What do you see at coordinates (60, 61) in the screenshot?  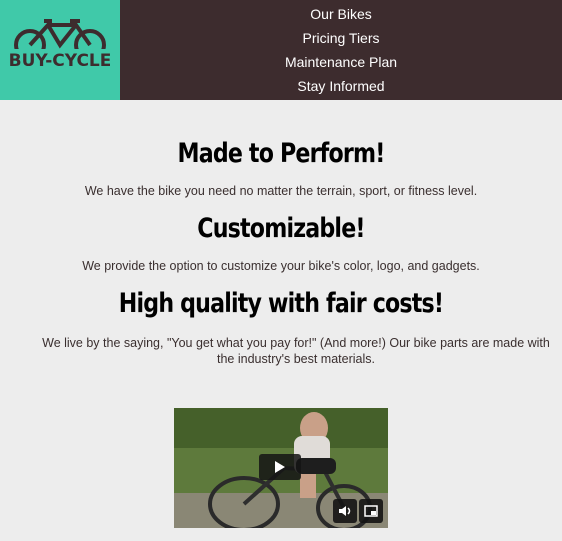 I see `logo-text: BUY-CYCLE` at bounding box center [60, 61].